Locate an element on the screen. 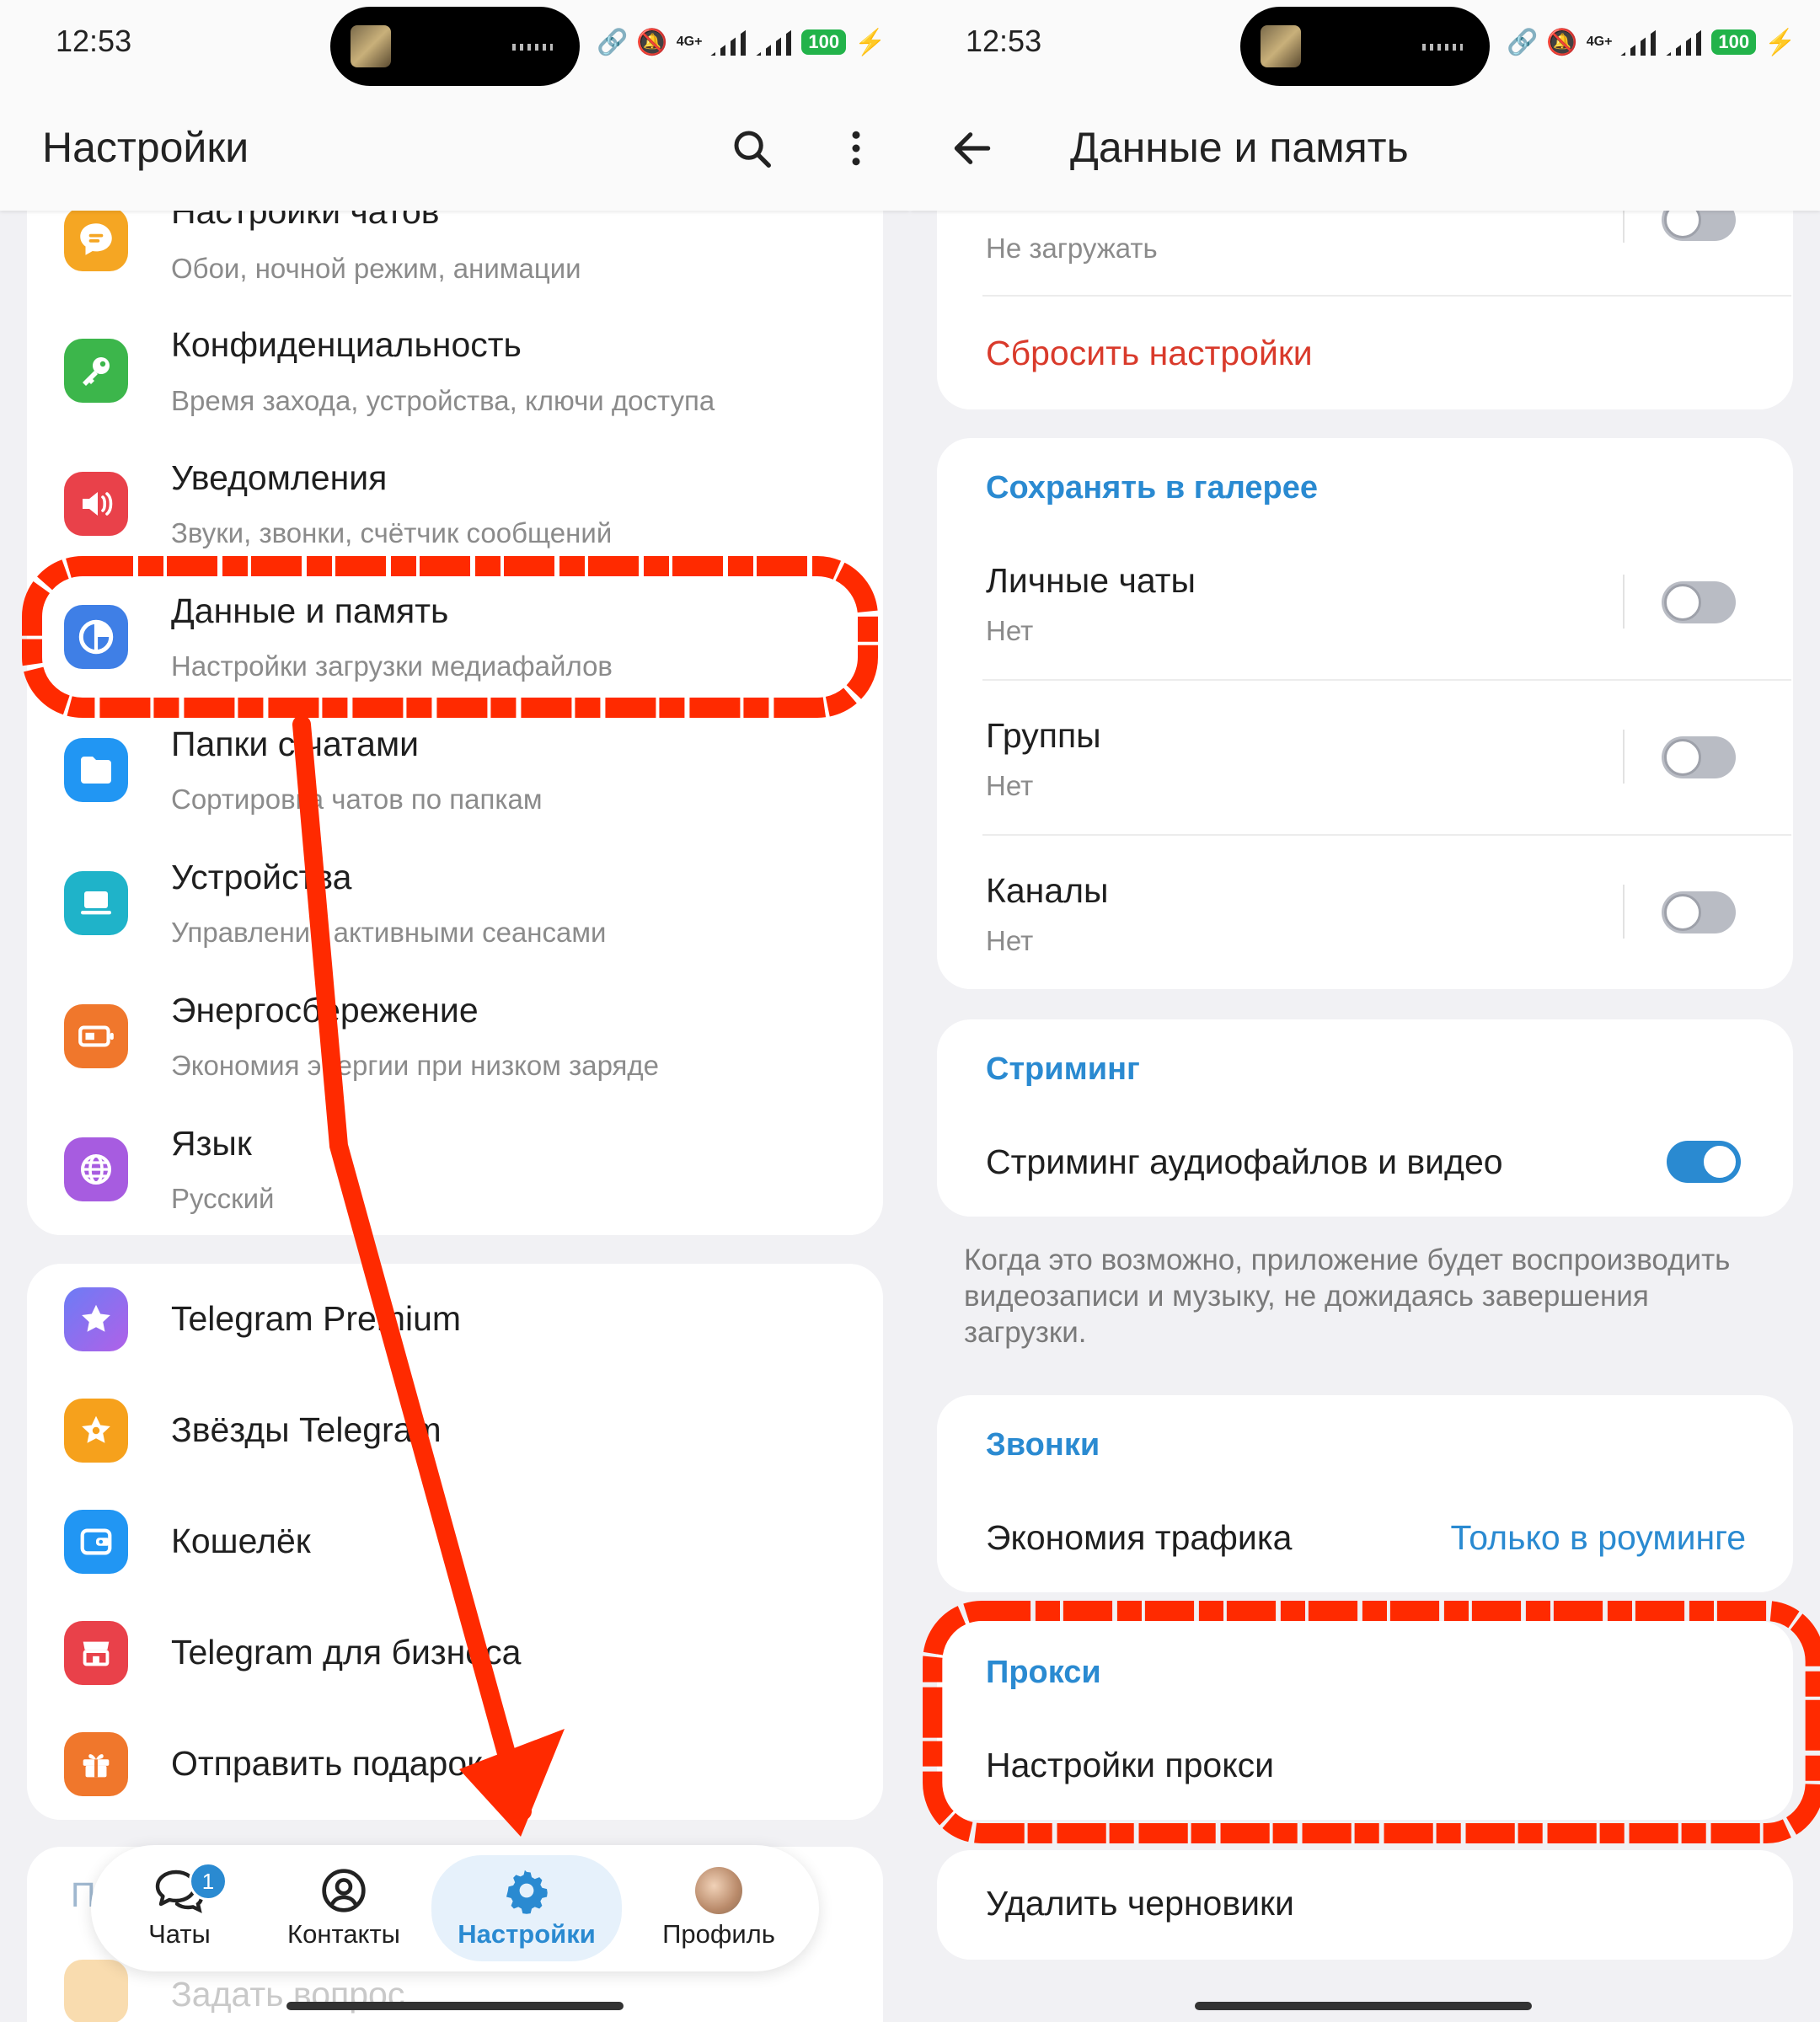 The width and height of the screenshot is (1820, 2022). nav-contacts: Контакты is located at coordinates (344, 1908).